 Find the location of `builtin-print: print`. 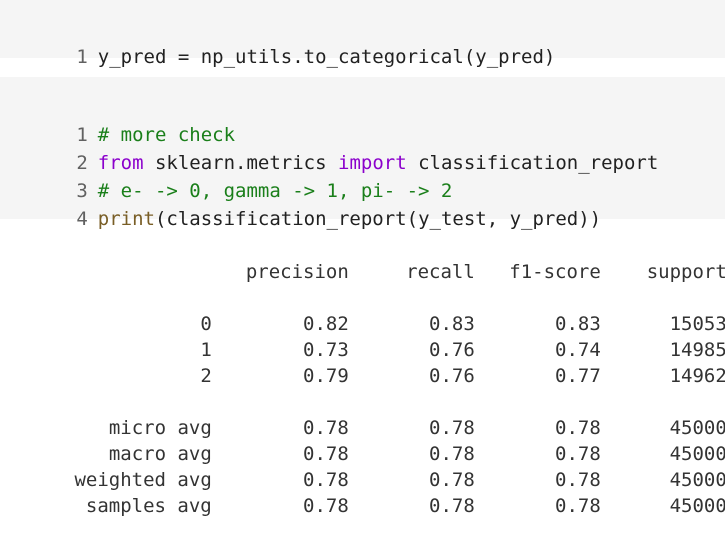

builtin-print: print is located at coordinates (126, 219).